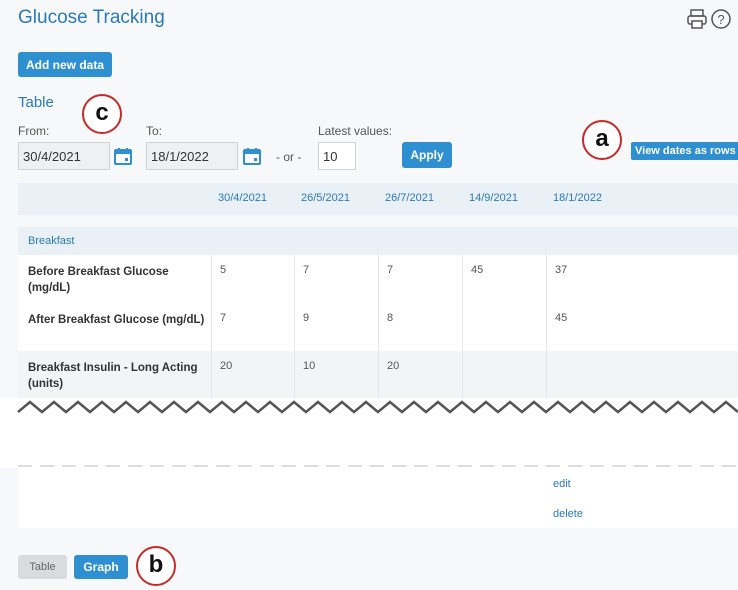 This screenshot has width=738, height=590. I want to click on marker-c: c, so click(102, 114).